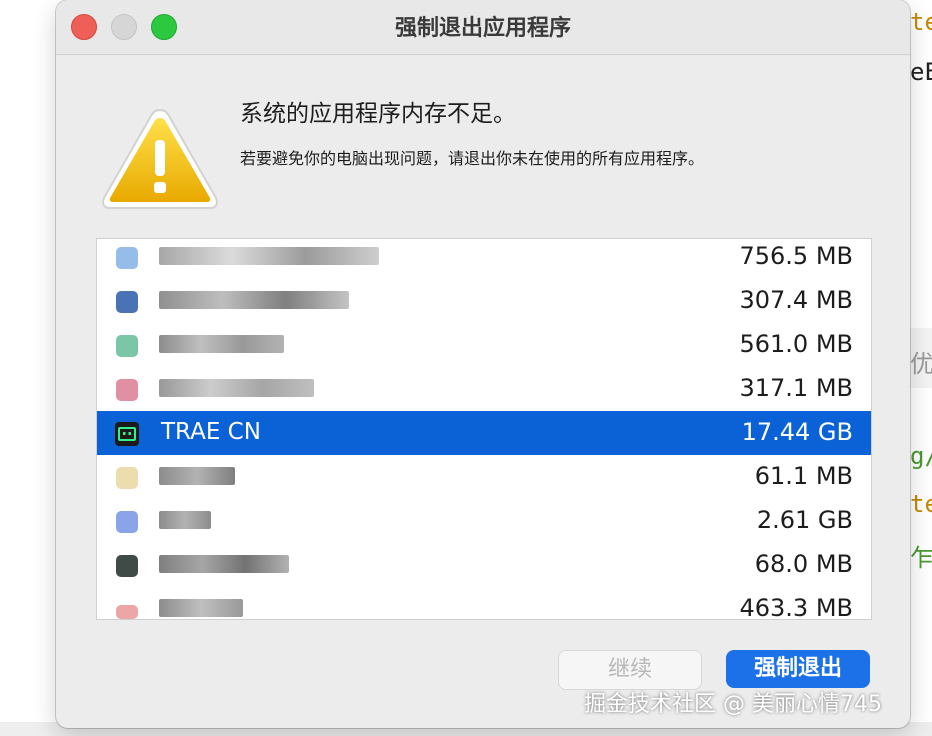 The height and width of the screenshot is (736, 932). What do you see at coordinates (484, 433) in the screenshot?
I see `app-row-selected: TRAE CN 17.44 GB` at bounding box center [484, 433].